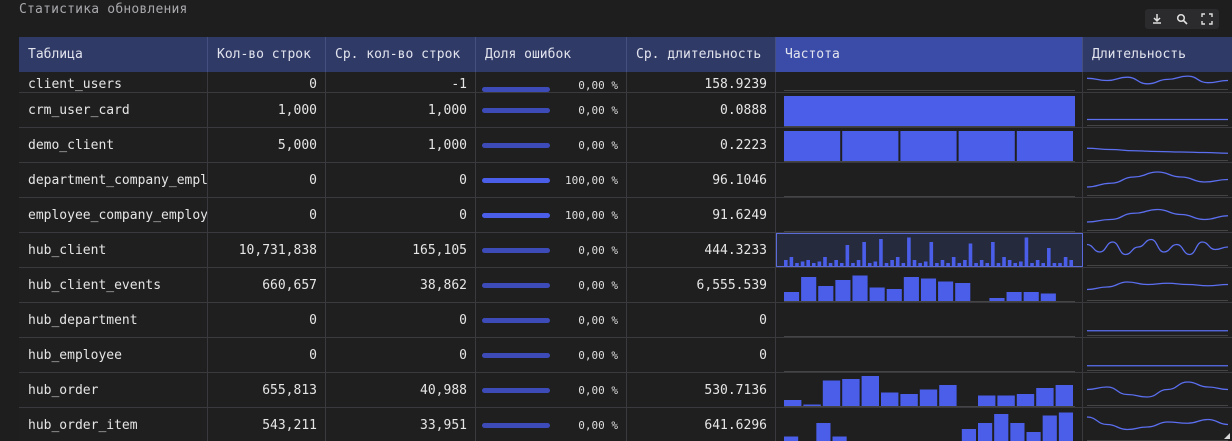 The width and height of the screenshot is (1232, 441). Describe the element at coordinates (625, 110) in the screenshot. I see `table-row: crm_user_card 1,000 1,000 0,00 % 0.0888` at that location.